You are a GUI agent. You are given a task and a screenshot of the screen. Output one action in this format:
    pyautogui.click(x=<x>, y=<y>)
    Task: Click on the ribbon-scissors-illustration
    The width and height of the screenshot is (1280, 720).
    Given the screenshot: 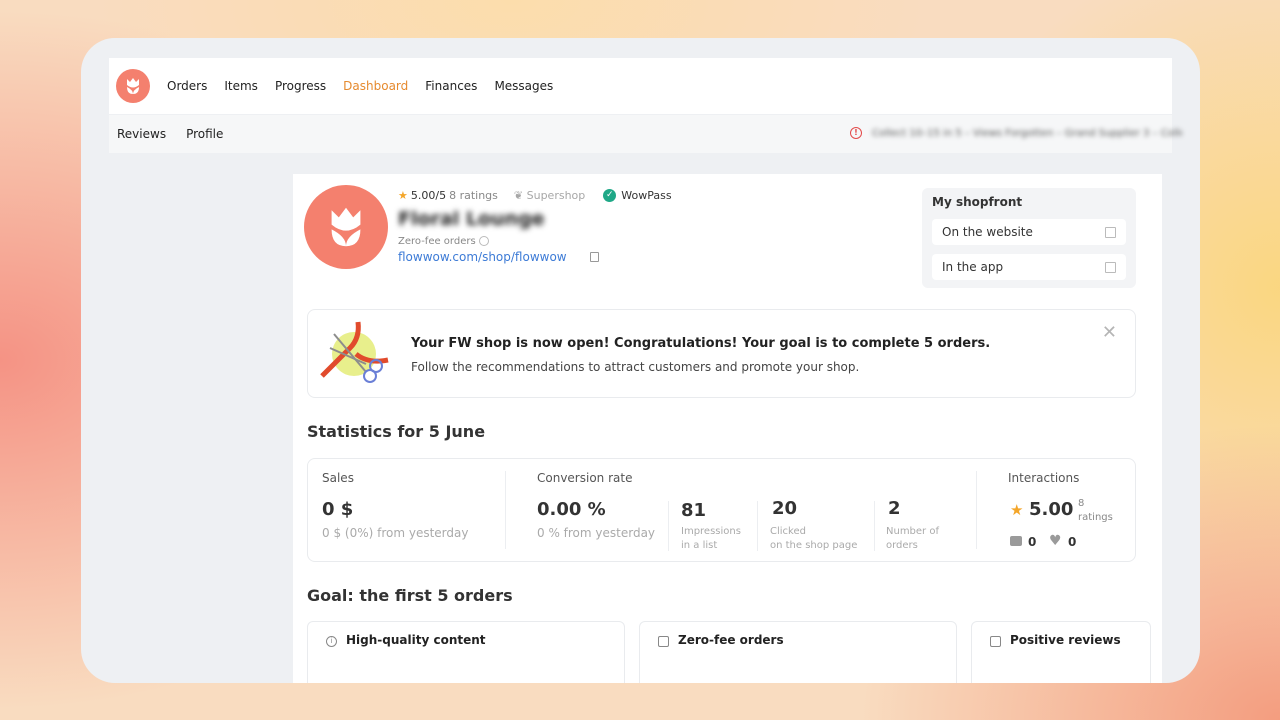 What is the action you would take?
    pyautogui.click(x=354, y=352)
    